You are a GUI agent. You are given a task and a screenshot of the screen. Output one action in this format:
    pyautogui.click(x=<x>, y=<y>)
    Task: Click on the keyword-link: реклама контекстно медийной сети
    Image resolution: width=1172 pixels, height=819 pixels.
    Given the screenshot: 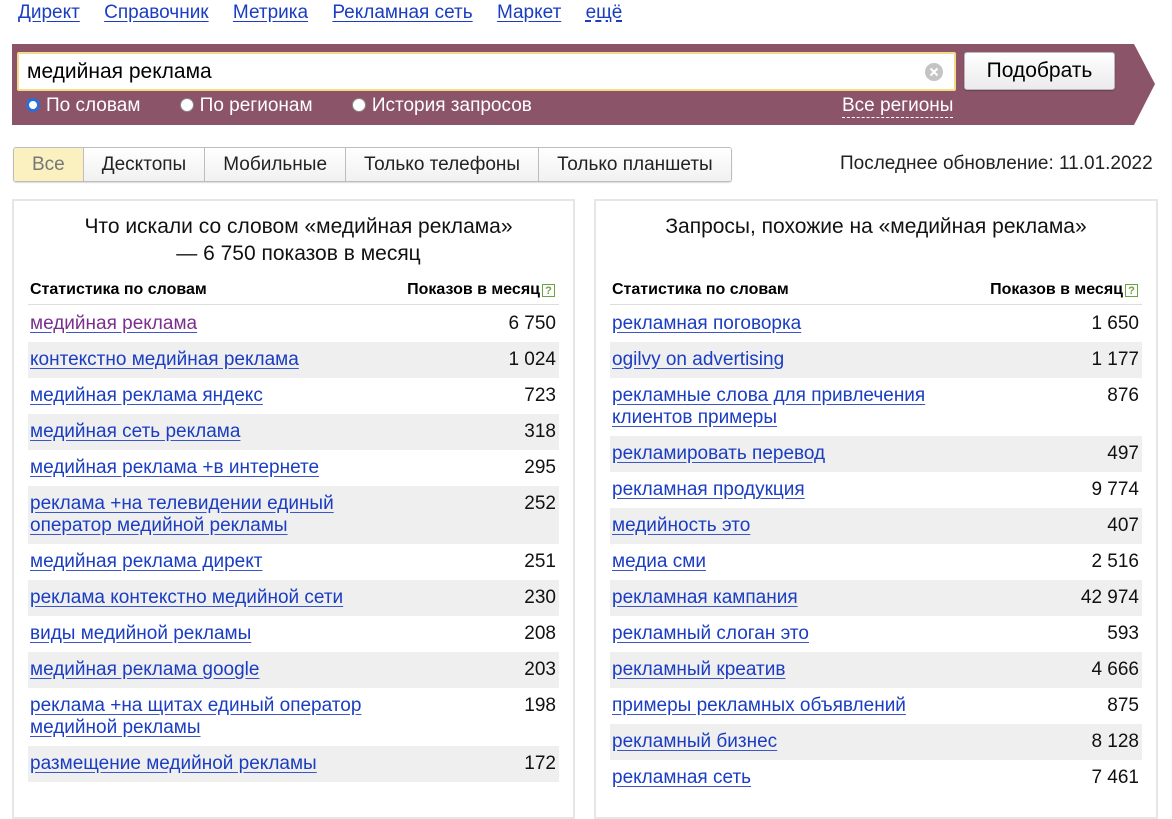 What is the action you would take?
    pyautogui.click(x=186, y=598)
    